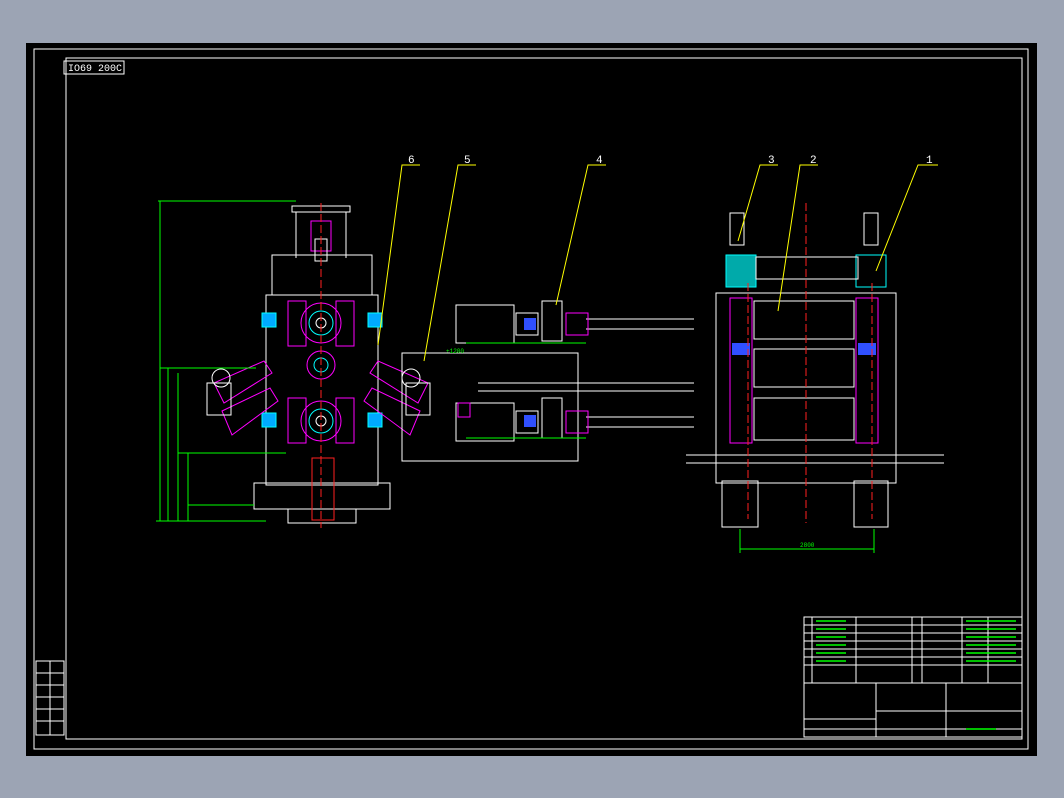  Describe the element at coordinates (599, 161) in the screenshot. I see `balloon-4: 4` at that location.